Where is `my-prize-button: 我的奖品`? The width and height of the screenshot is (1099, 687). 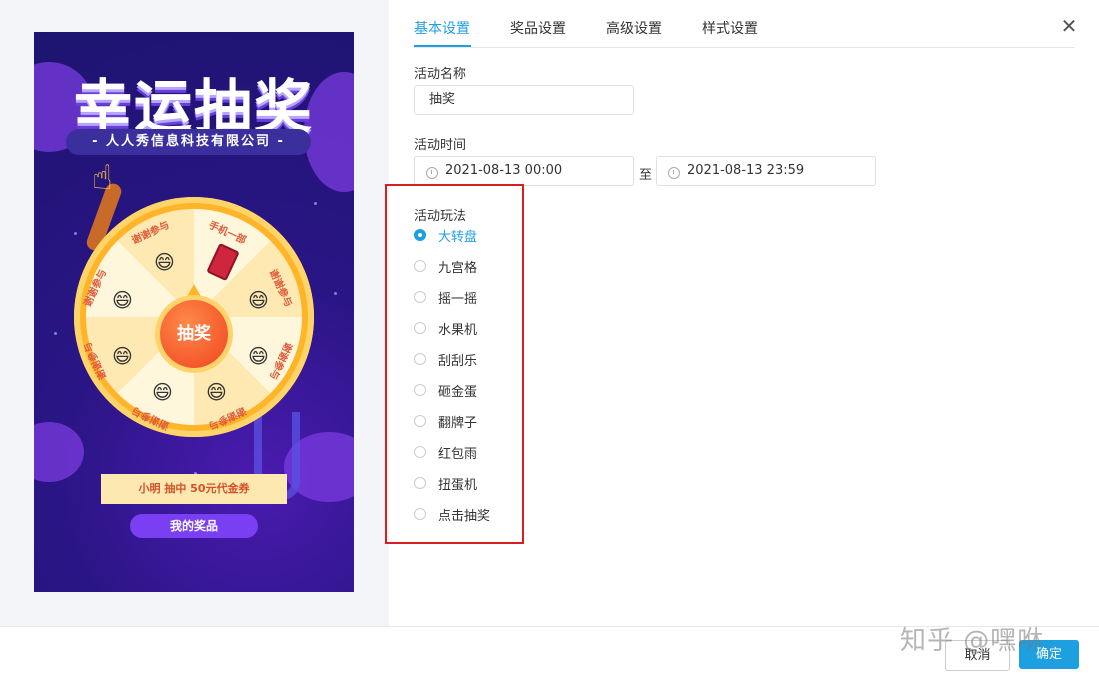 my-prize-button: 我的奖品 is located at coordinates (194, 526).